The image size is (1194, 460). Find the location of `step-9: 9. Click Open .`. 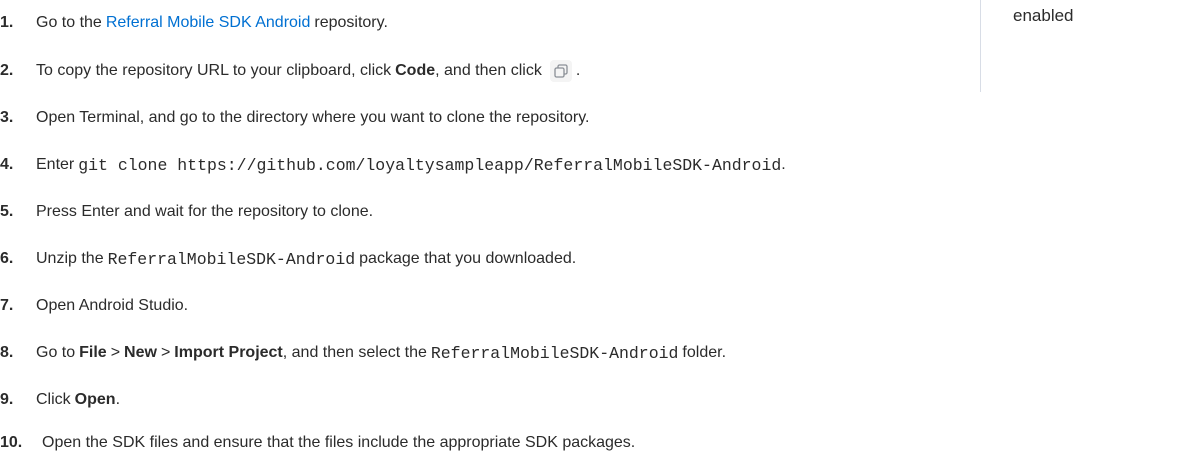

step-9: 9. Click Open . is located at coordinates (60, 400).